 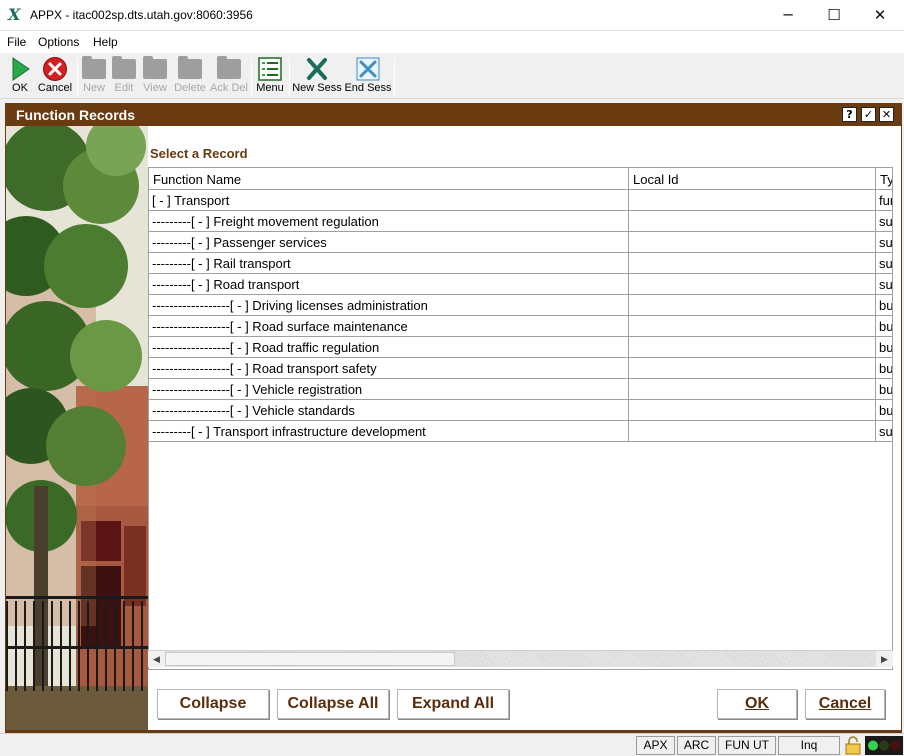 What do you see at coordinates (389, 263) in the screenshot?
I see `function-name-cell: ---------[ - ] Rail transport` at bounding box center [389, 263].